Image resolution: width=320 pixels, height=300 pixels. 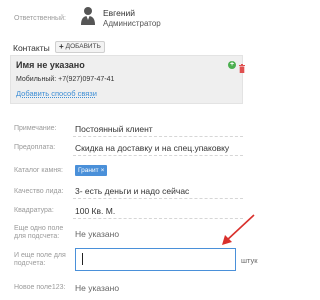 What do you see at coordinates (97, 234) in the screenshot?
I see `field-value-count-1-visible: Не указано` at bounding box center [97, 234].